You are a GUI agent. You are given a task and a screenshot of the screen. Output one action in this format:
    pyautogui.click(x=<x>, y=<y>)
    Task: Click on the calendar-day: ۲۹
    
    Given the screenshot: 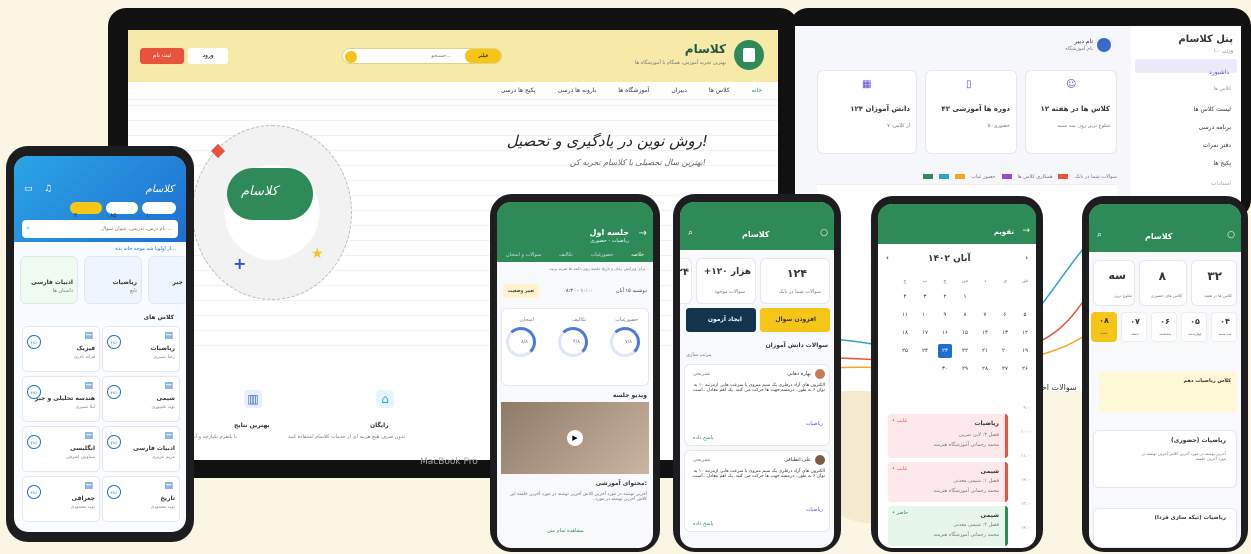 What is the action you would take?
    pyautogui.click(x=965, y=369)
    